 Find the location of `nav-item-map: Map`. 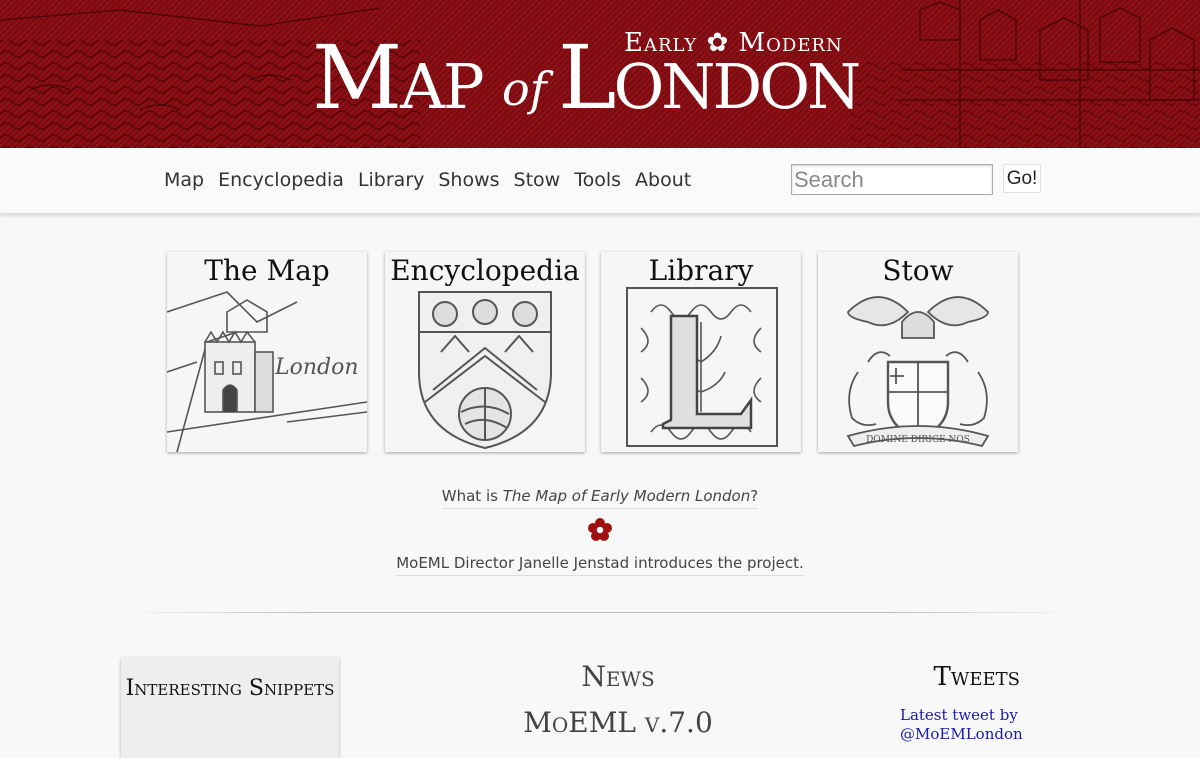

nav-item-map: Map is located at coordinates (184, 180).